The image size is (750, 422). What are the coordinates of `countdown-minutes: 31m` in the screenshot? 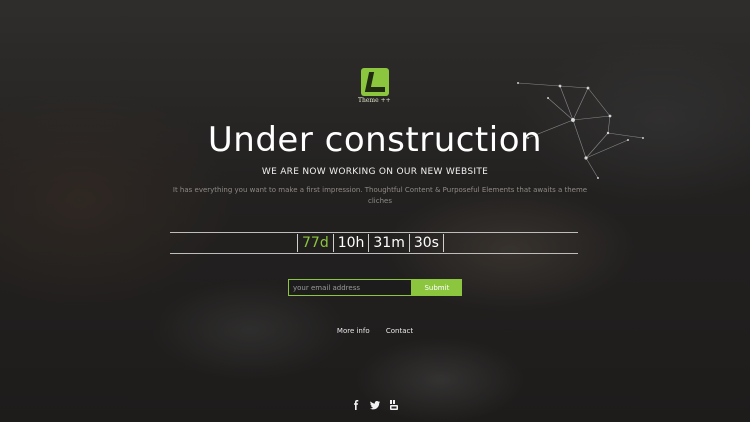 It's located at (388, 243).